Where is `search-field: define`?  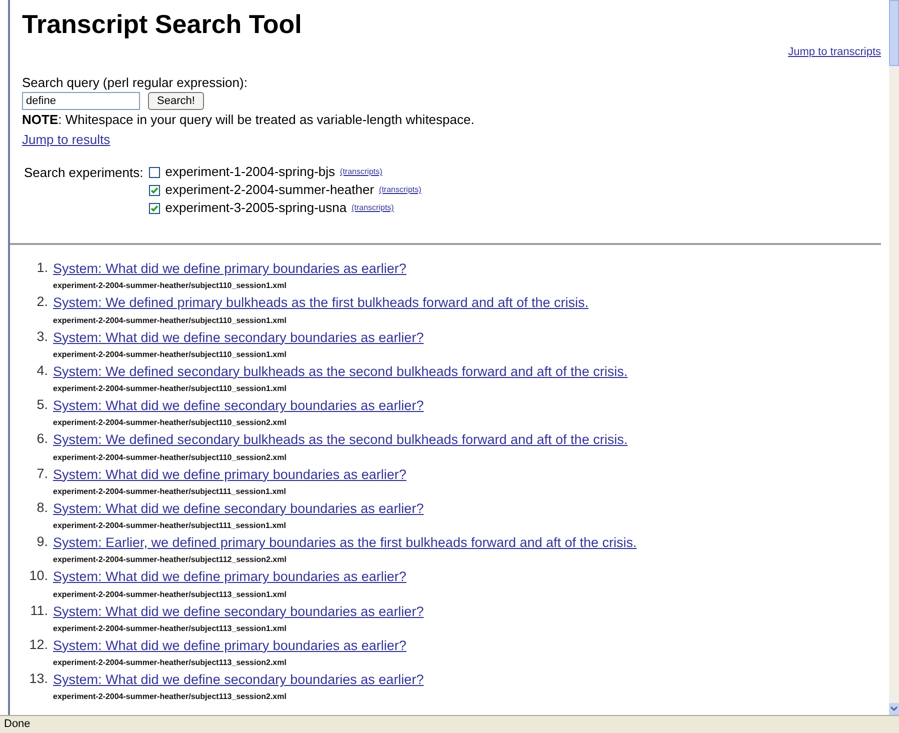 search-field: define is located at coordinates (81, 101).